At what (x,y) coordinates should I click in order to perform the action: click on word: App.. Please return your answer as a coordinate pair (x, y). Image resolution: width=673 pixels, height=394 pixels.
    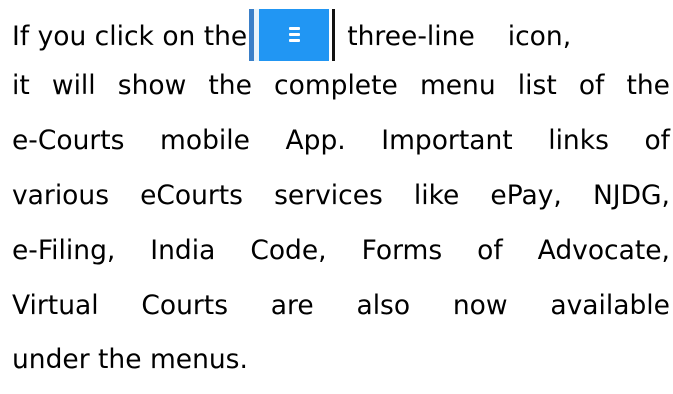
    Looking at the image, I should click on (315, 140).